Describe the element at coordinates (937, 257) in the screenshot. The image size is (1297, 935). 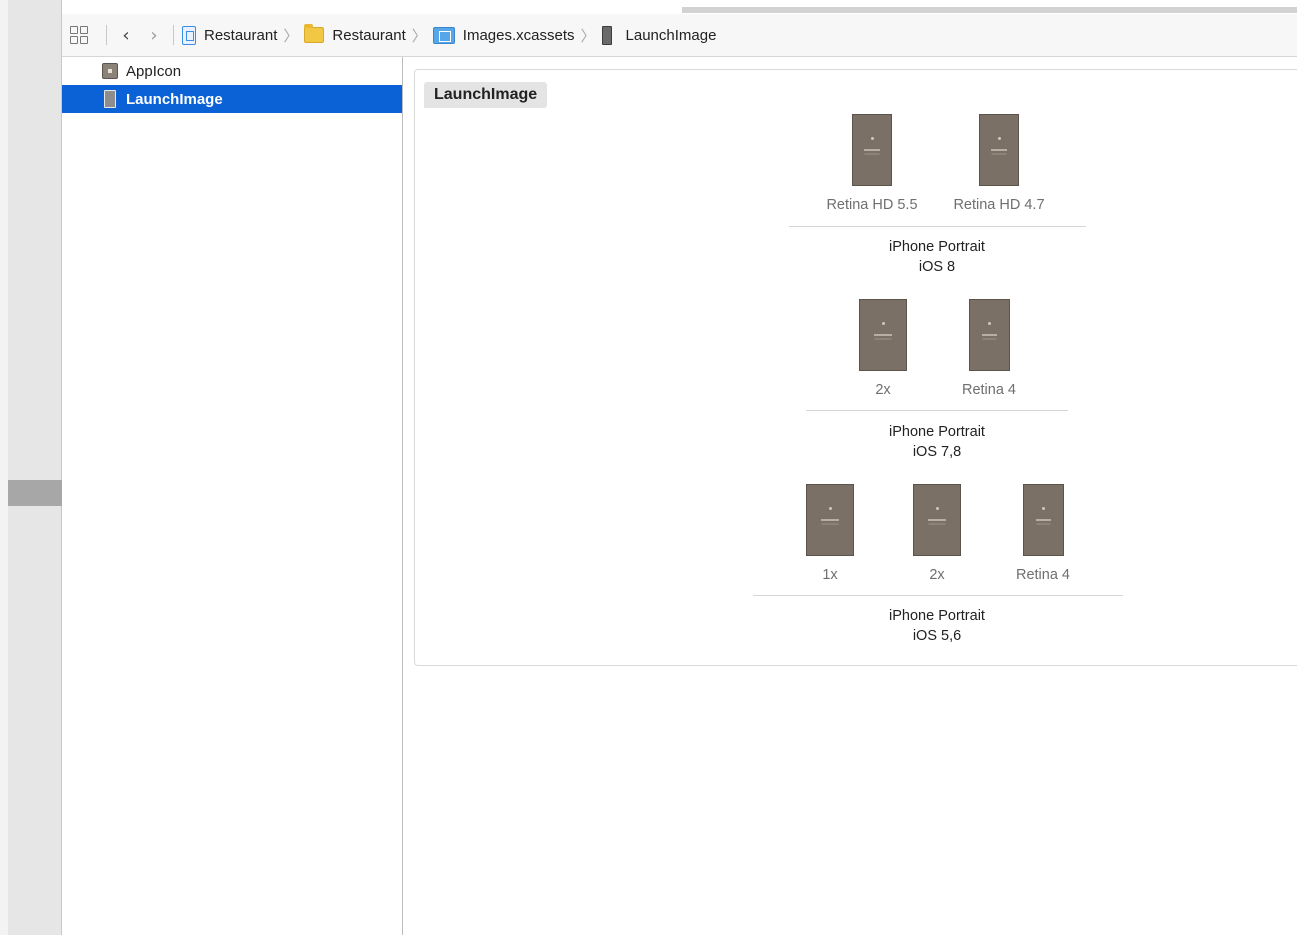
I see `group-label: iPhone Portrait iOS 8` at that location.